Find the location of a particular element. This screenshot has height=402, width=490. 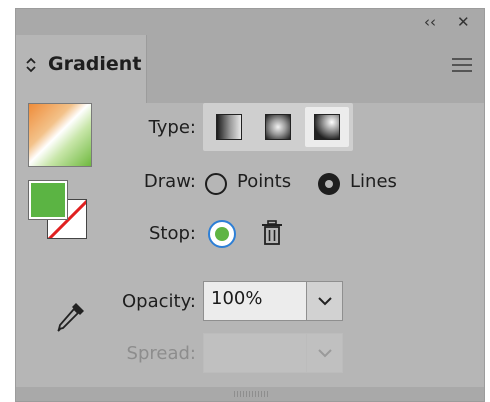

draw-label: Draw: is located at coordinates (169, 181).